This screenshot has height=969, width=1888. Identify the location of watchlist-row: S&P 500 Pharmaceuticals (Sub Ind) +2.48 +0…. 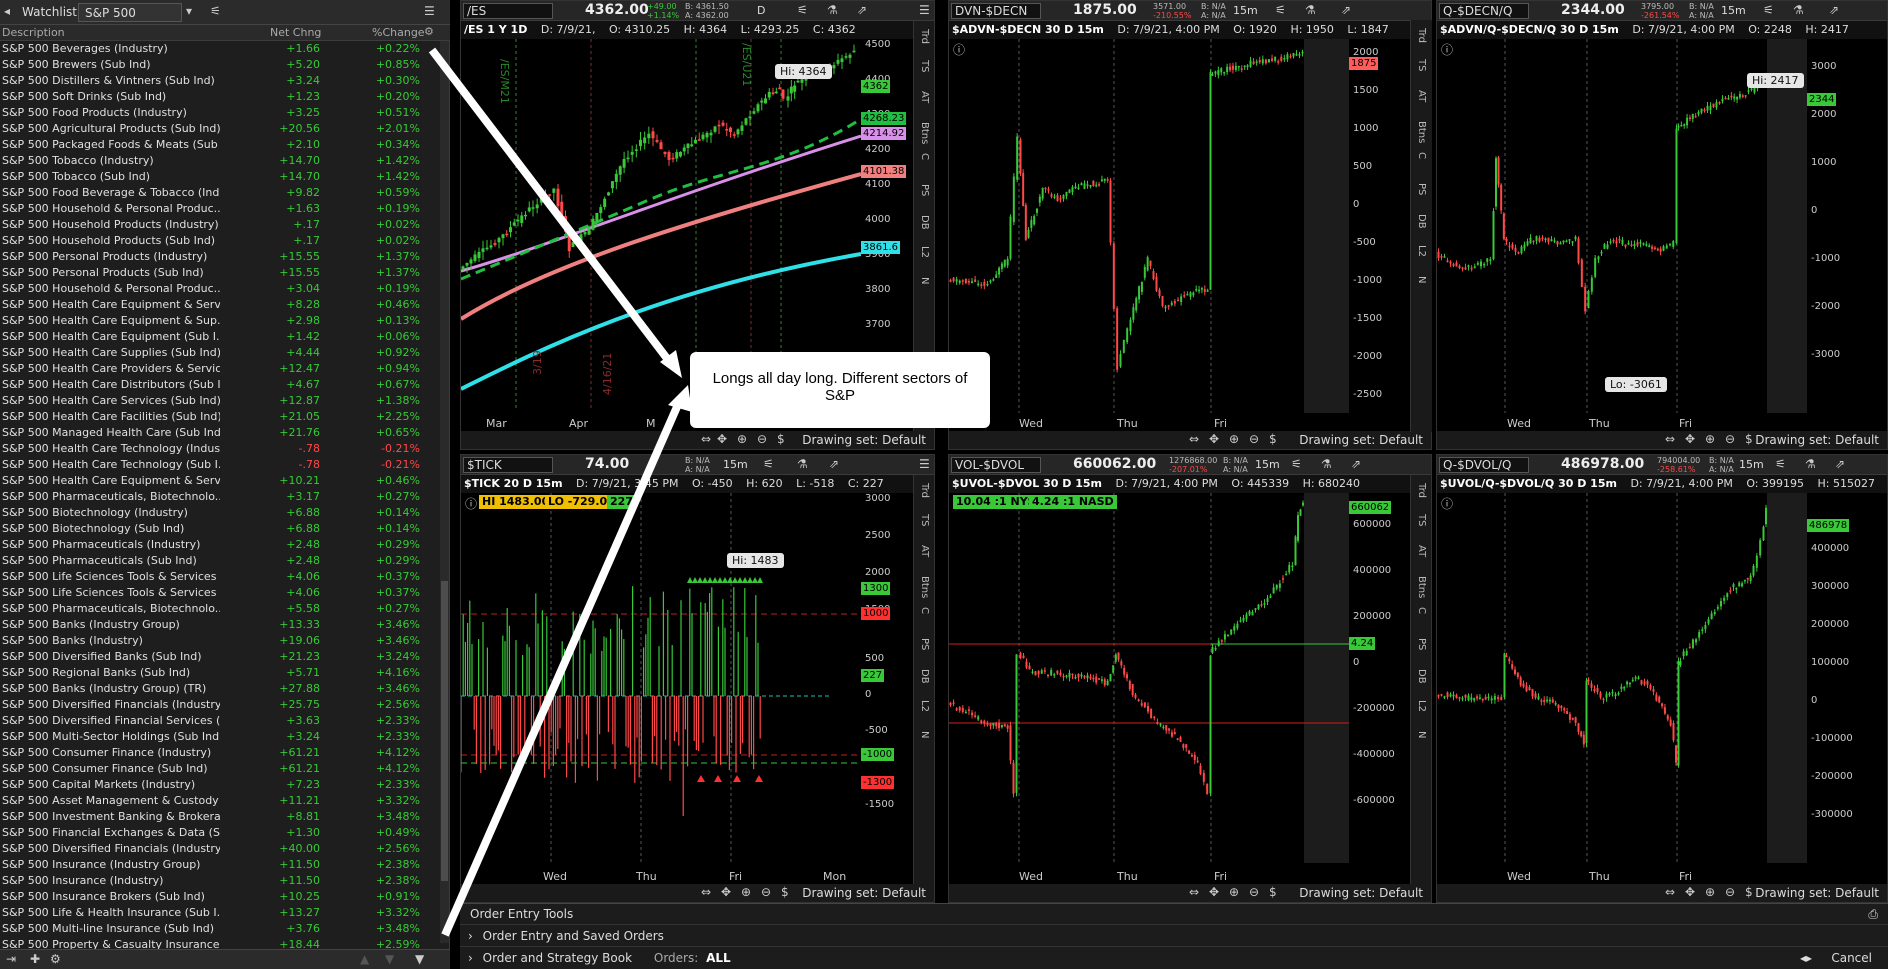
(220, 561).